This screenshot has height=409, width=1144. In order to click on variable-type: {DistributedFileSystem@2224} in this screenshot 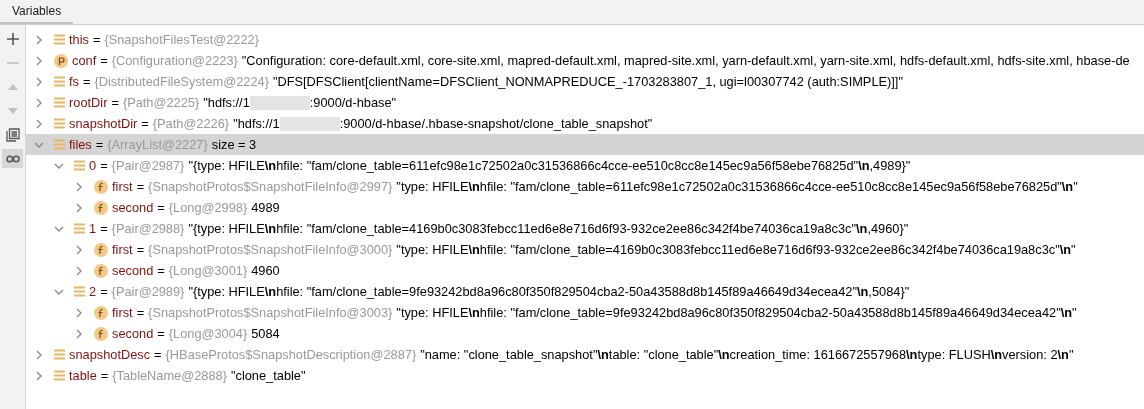, I will do `click(181, 81)`.